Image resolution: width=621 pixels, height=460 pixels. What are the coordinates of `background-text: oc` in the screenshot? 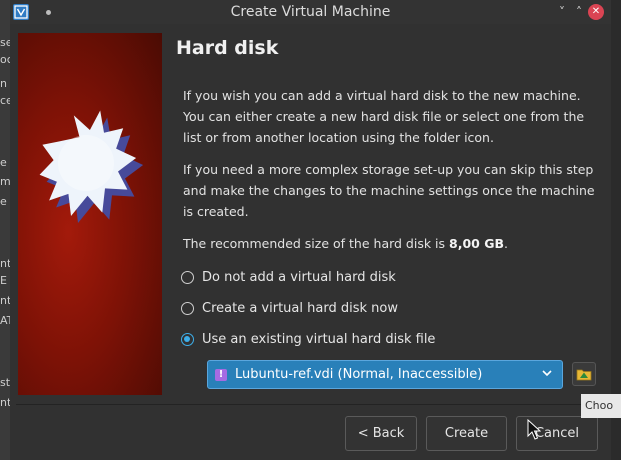 It's located at (5, 60).